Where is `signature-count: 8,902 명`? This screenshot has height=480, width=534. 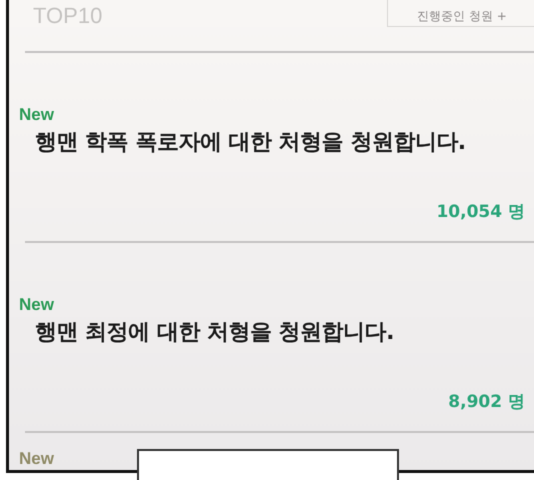 signature-count: 8,902 명 is located at coordinates (486, 402).